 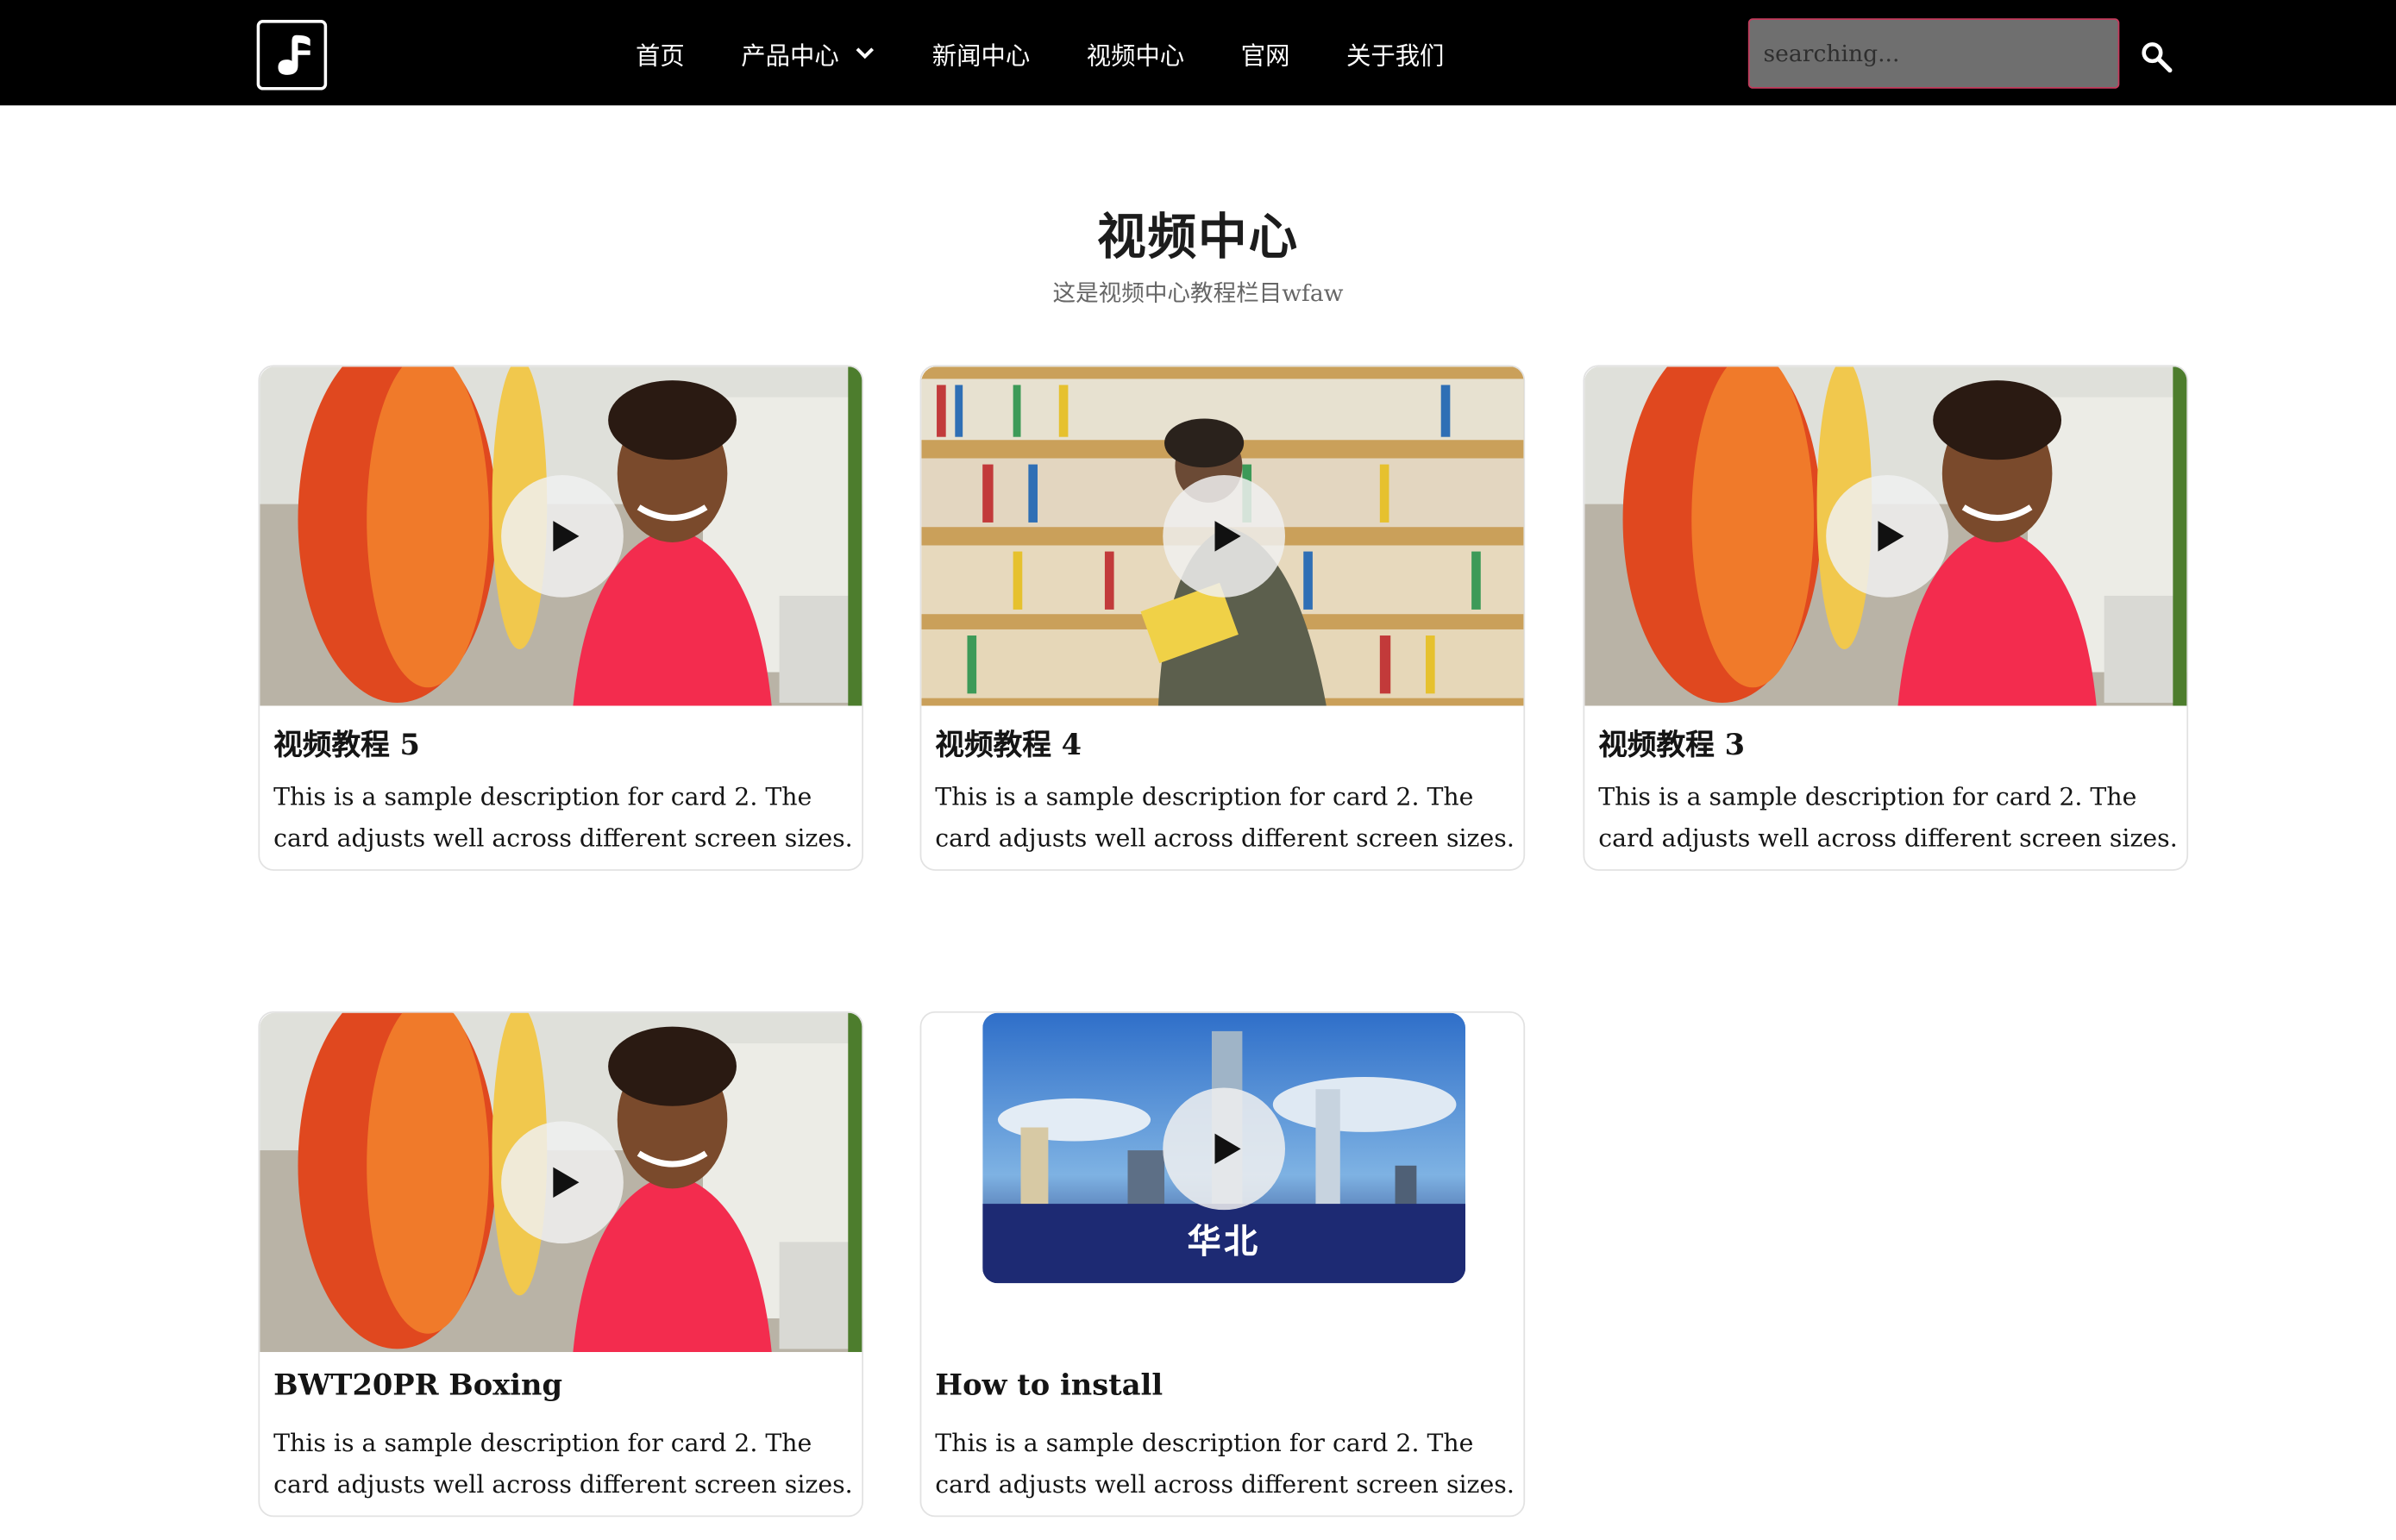 I want to click on nav-news-label: 新闻中心, so click(x=981, y=55).